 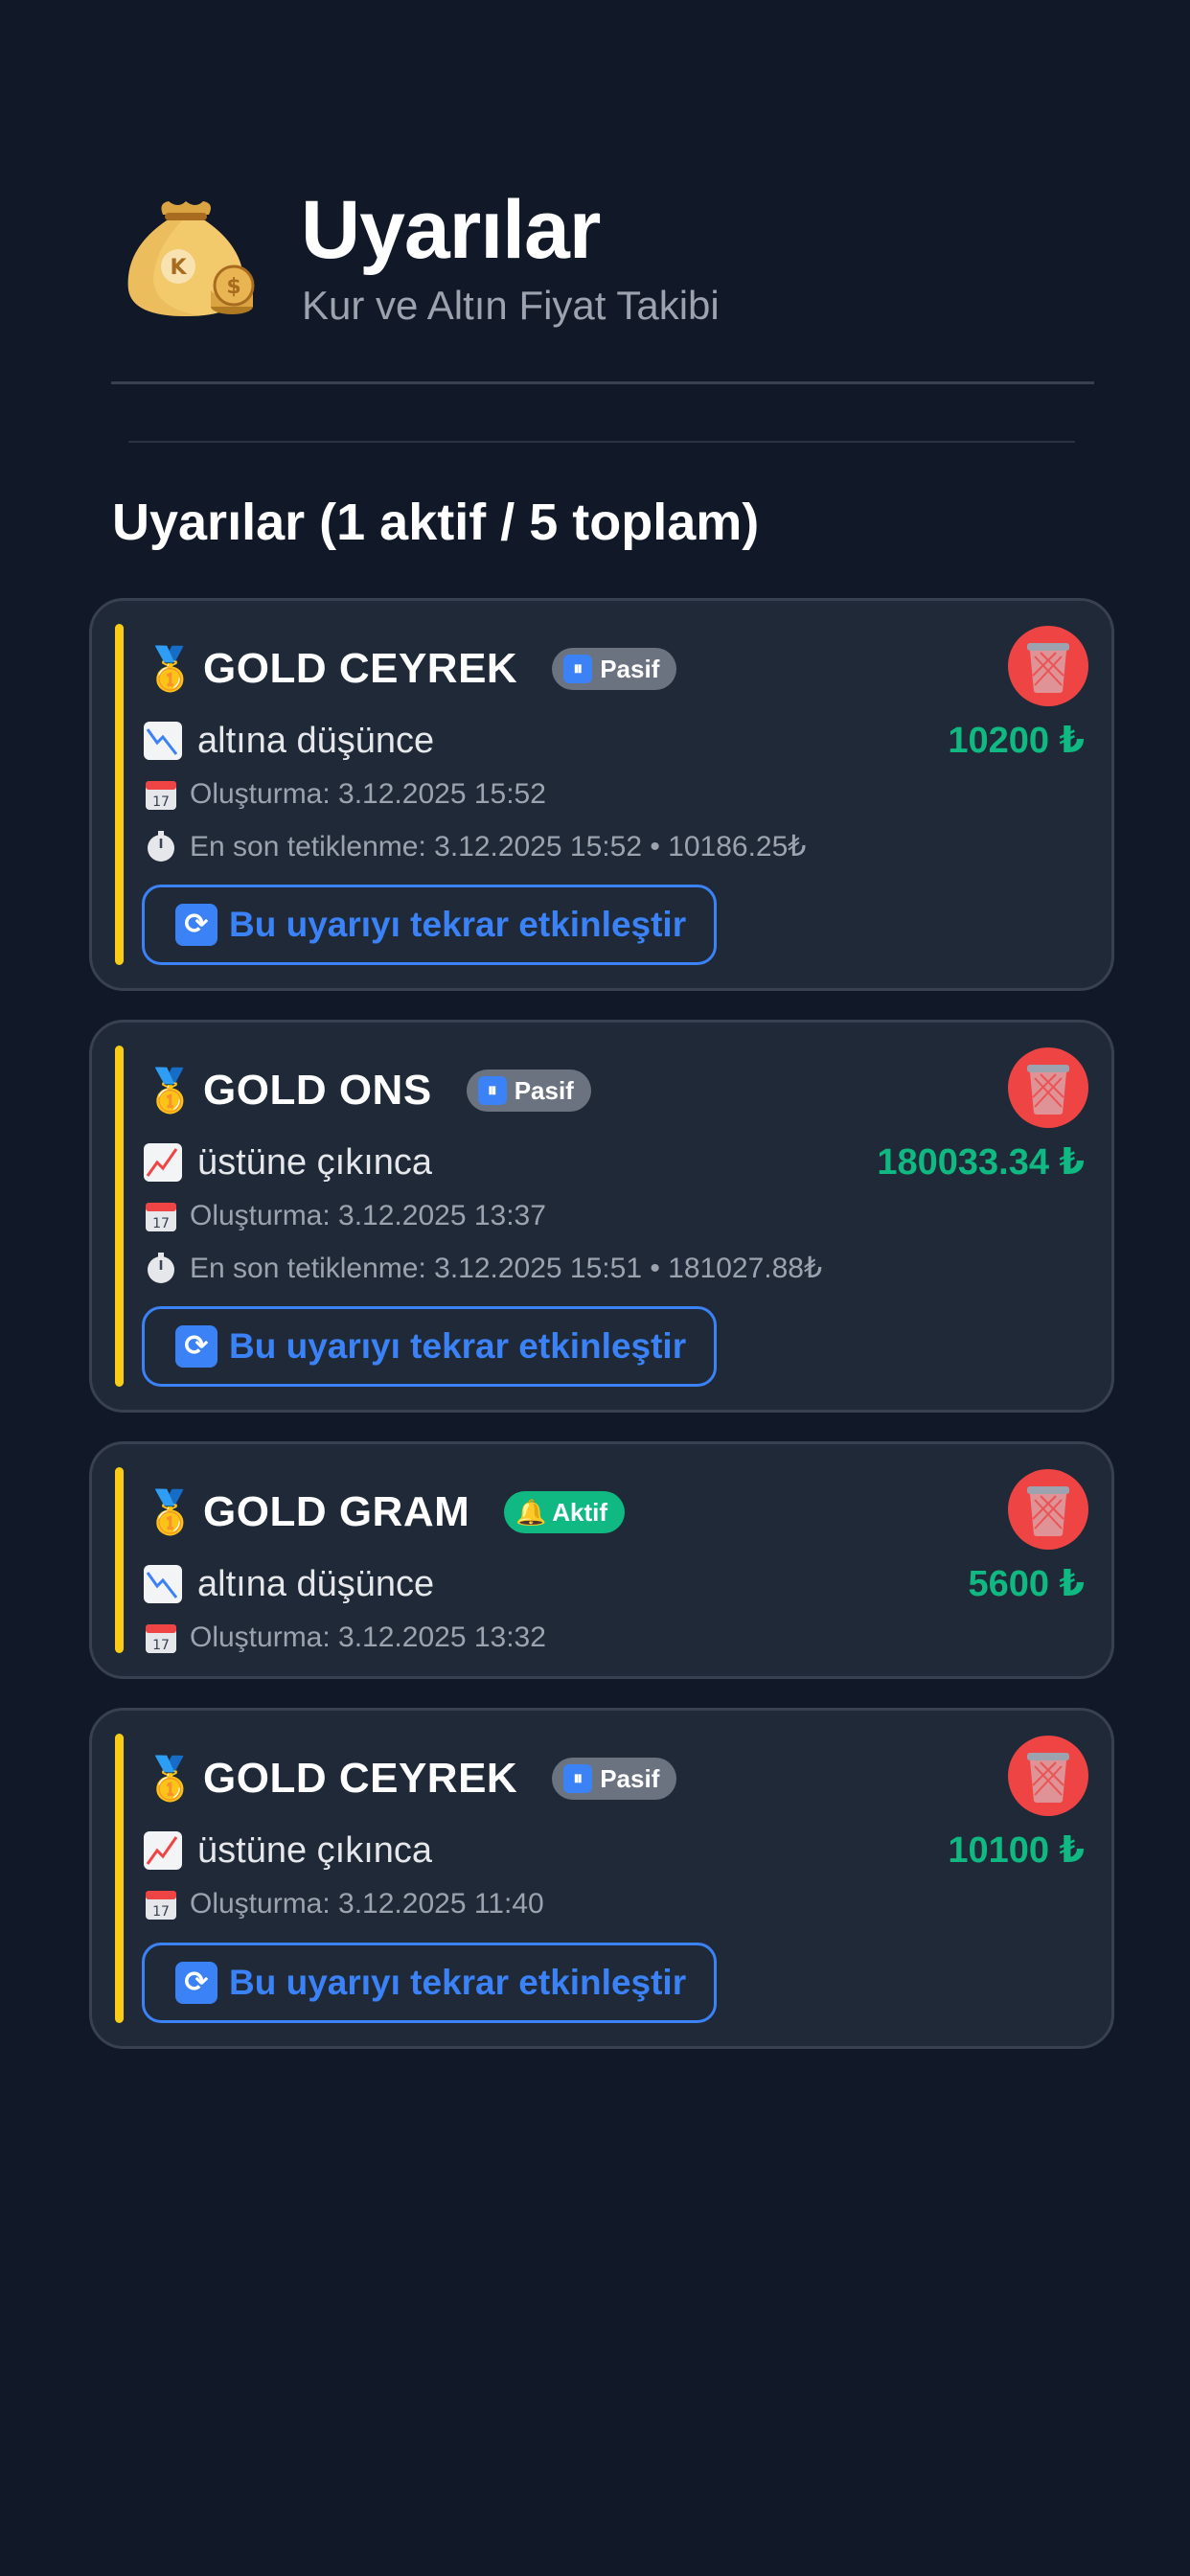 I want to click on section-title-prefix: Uyarılar (, so click(x=225, y=522).